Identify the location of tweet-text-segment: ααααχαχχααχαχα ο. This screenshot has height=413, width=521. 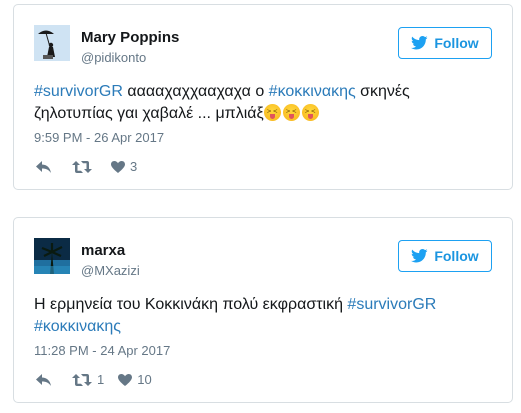
(195, 91).